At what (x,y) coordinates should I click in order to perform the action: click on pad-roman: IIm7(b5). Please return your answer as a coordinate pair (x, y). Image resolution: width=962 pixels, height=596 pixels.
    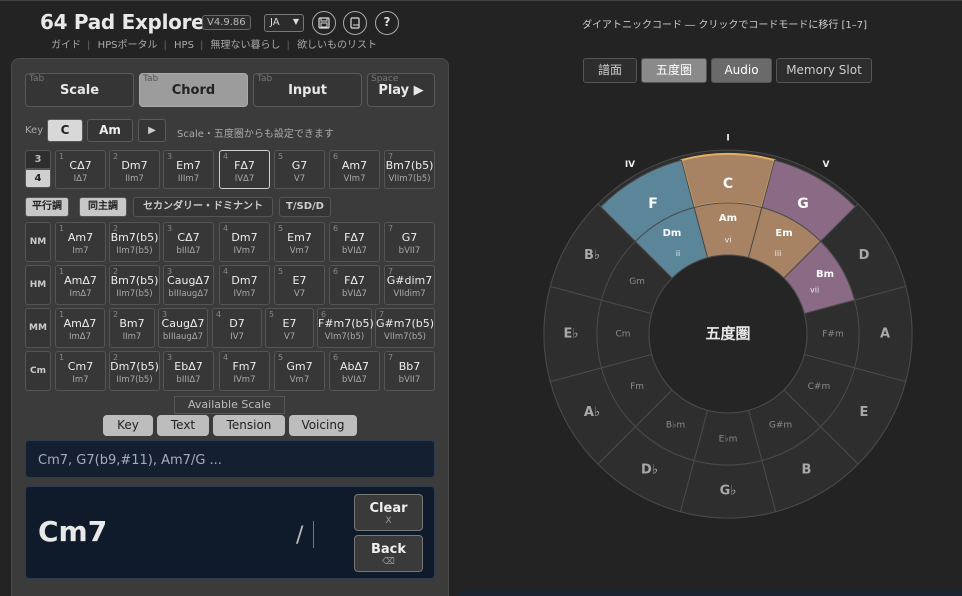
    Looking at the image, I should click on (134, 294).